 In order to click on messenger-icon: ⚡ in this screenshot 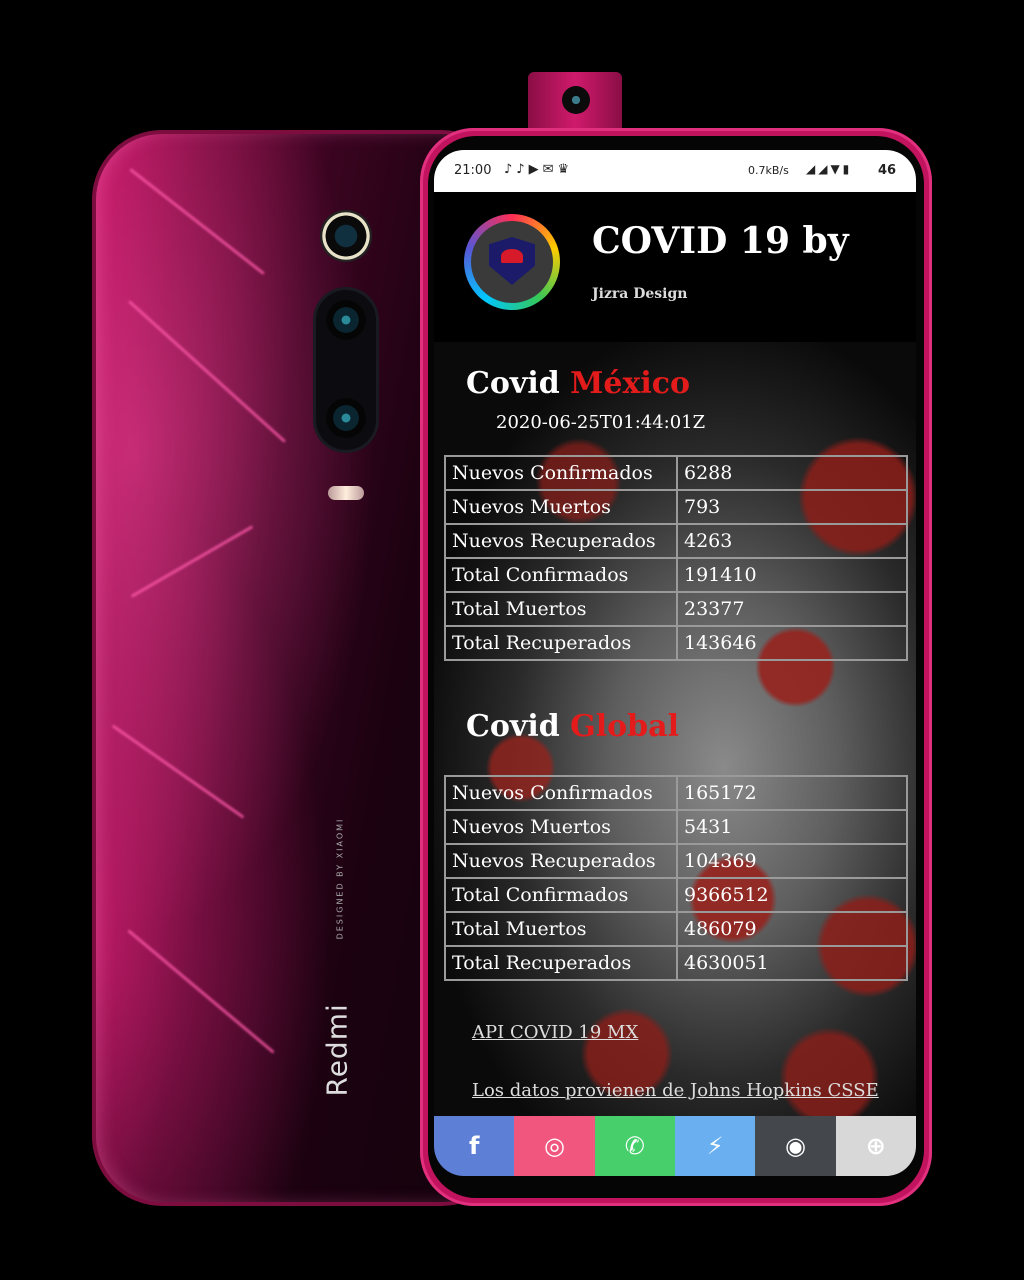, I will do `click(715, 1146)`.